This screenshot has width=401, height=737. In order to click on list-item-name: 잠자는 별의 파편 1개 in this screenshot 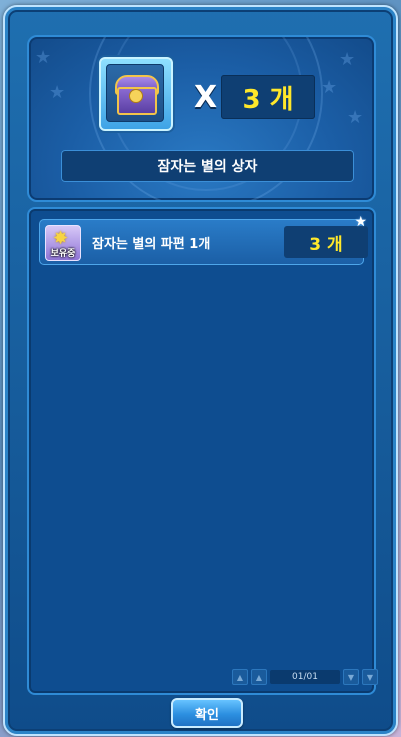, I will do `click(151, 244)`.